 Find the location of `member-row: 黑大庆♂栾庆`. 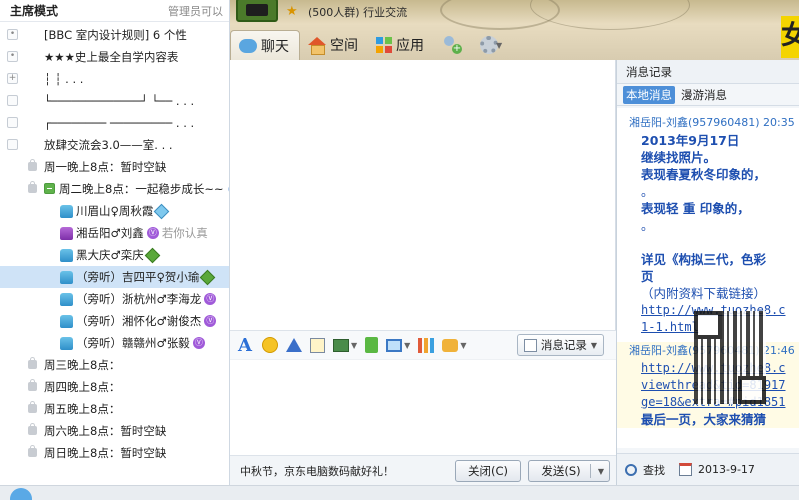

member-row: 黑大庆♂栾庆 is located at coordinates (114, 255).